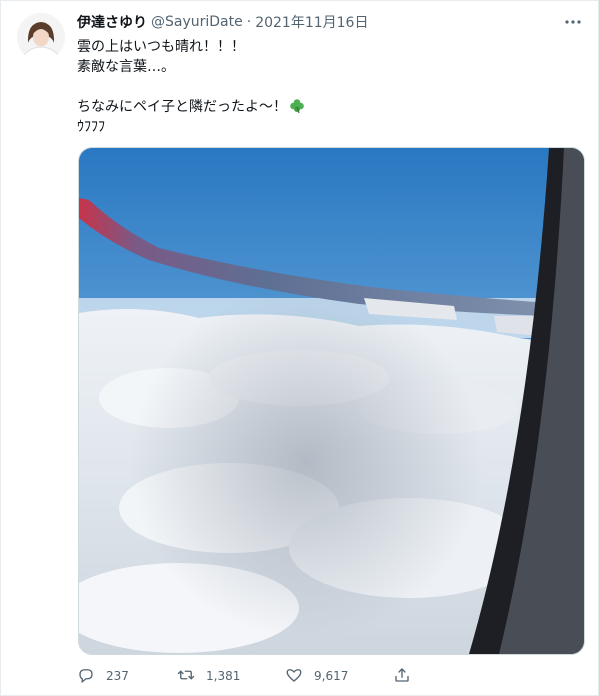 This screenshot has height=696, width=599. Describe the element at coordinates (311, 22) in the screenshot. I see `tweet-date: 2021年11月16日` at that location.